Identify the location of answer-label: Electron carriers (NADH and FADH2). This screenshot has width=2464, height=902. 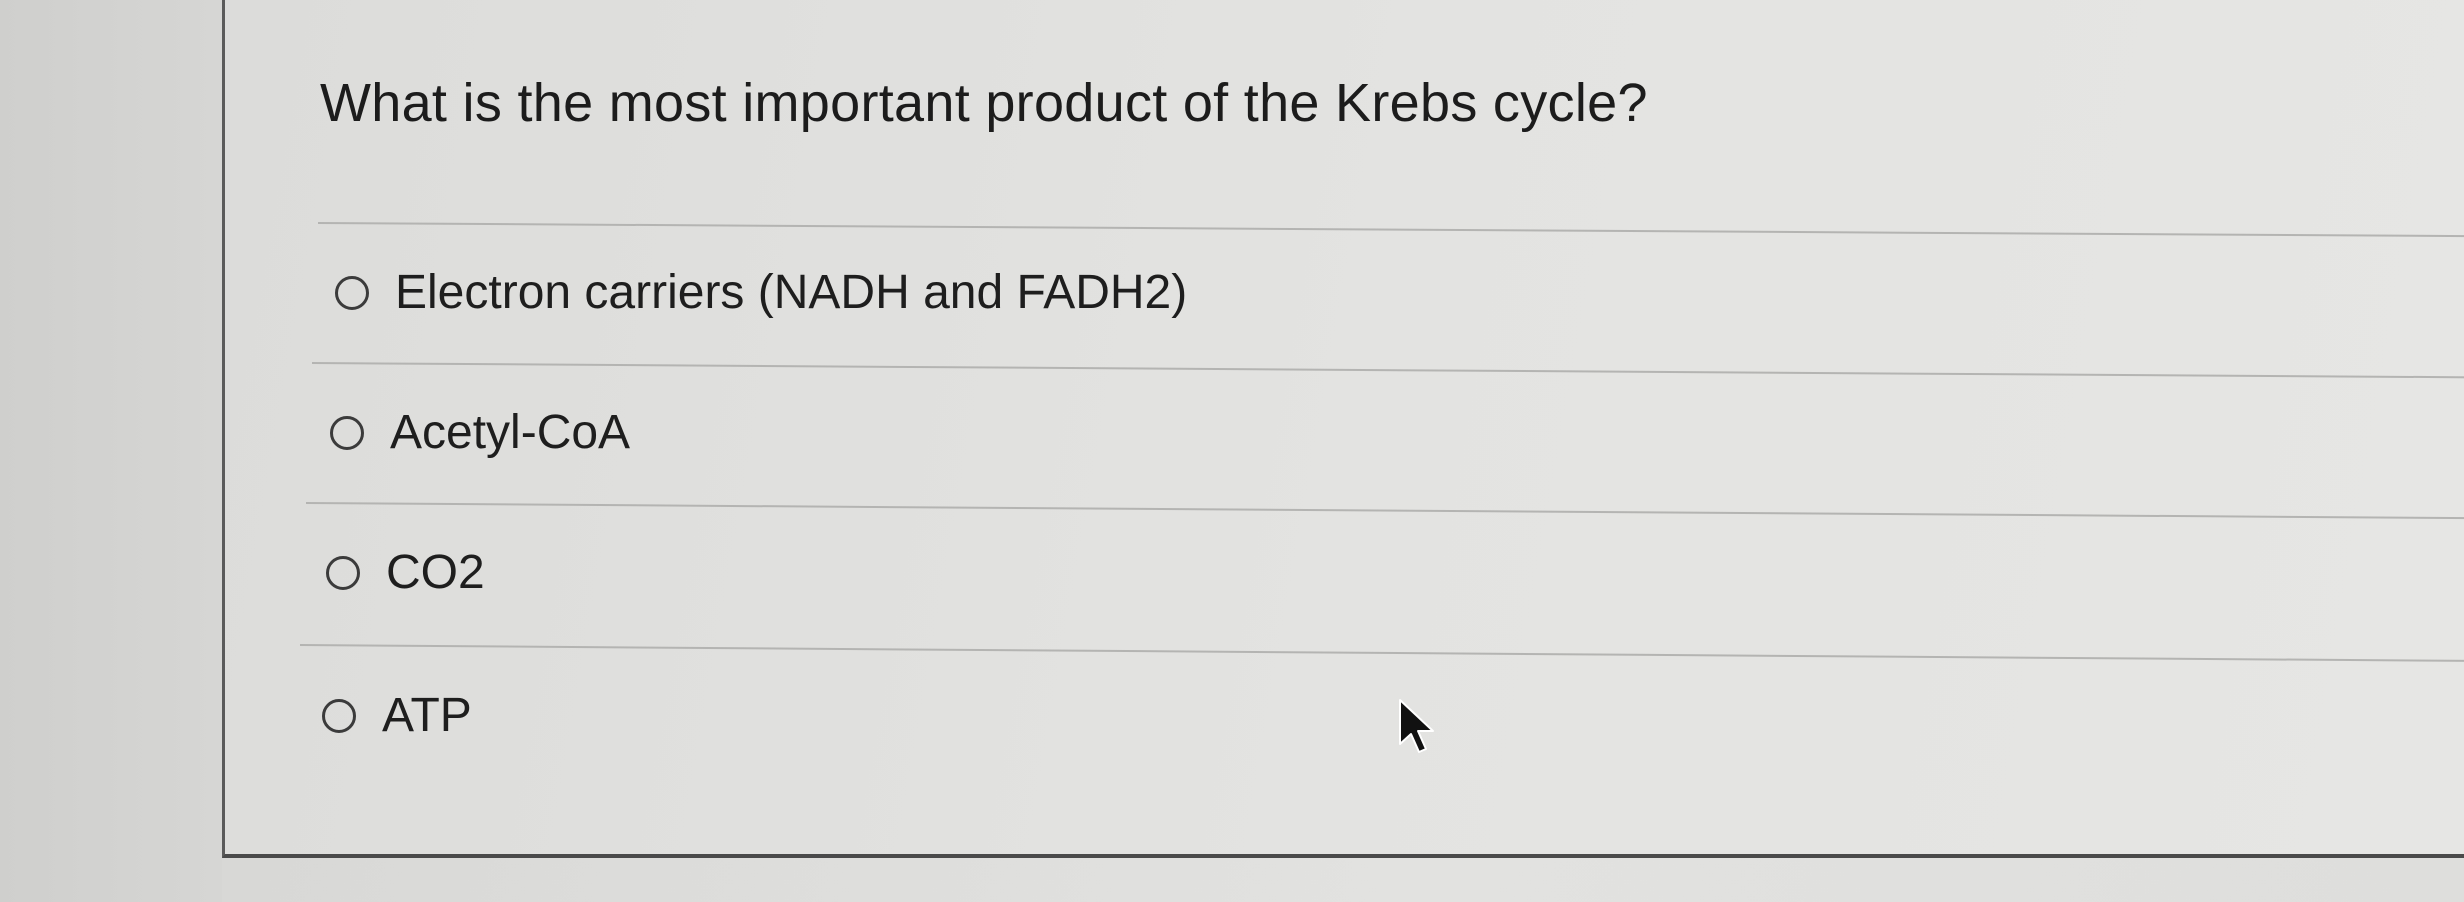
(791, 292).